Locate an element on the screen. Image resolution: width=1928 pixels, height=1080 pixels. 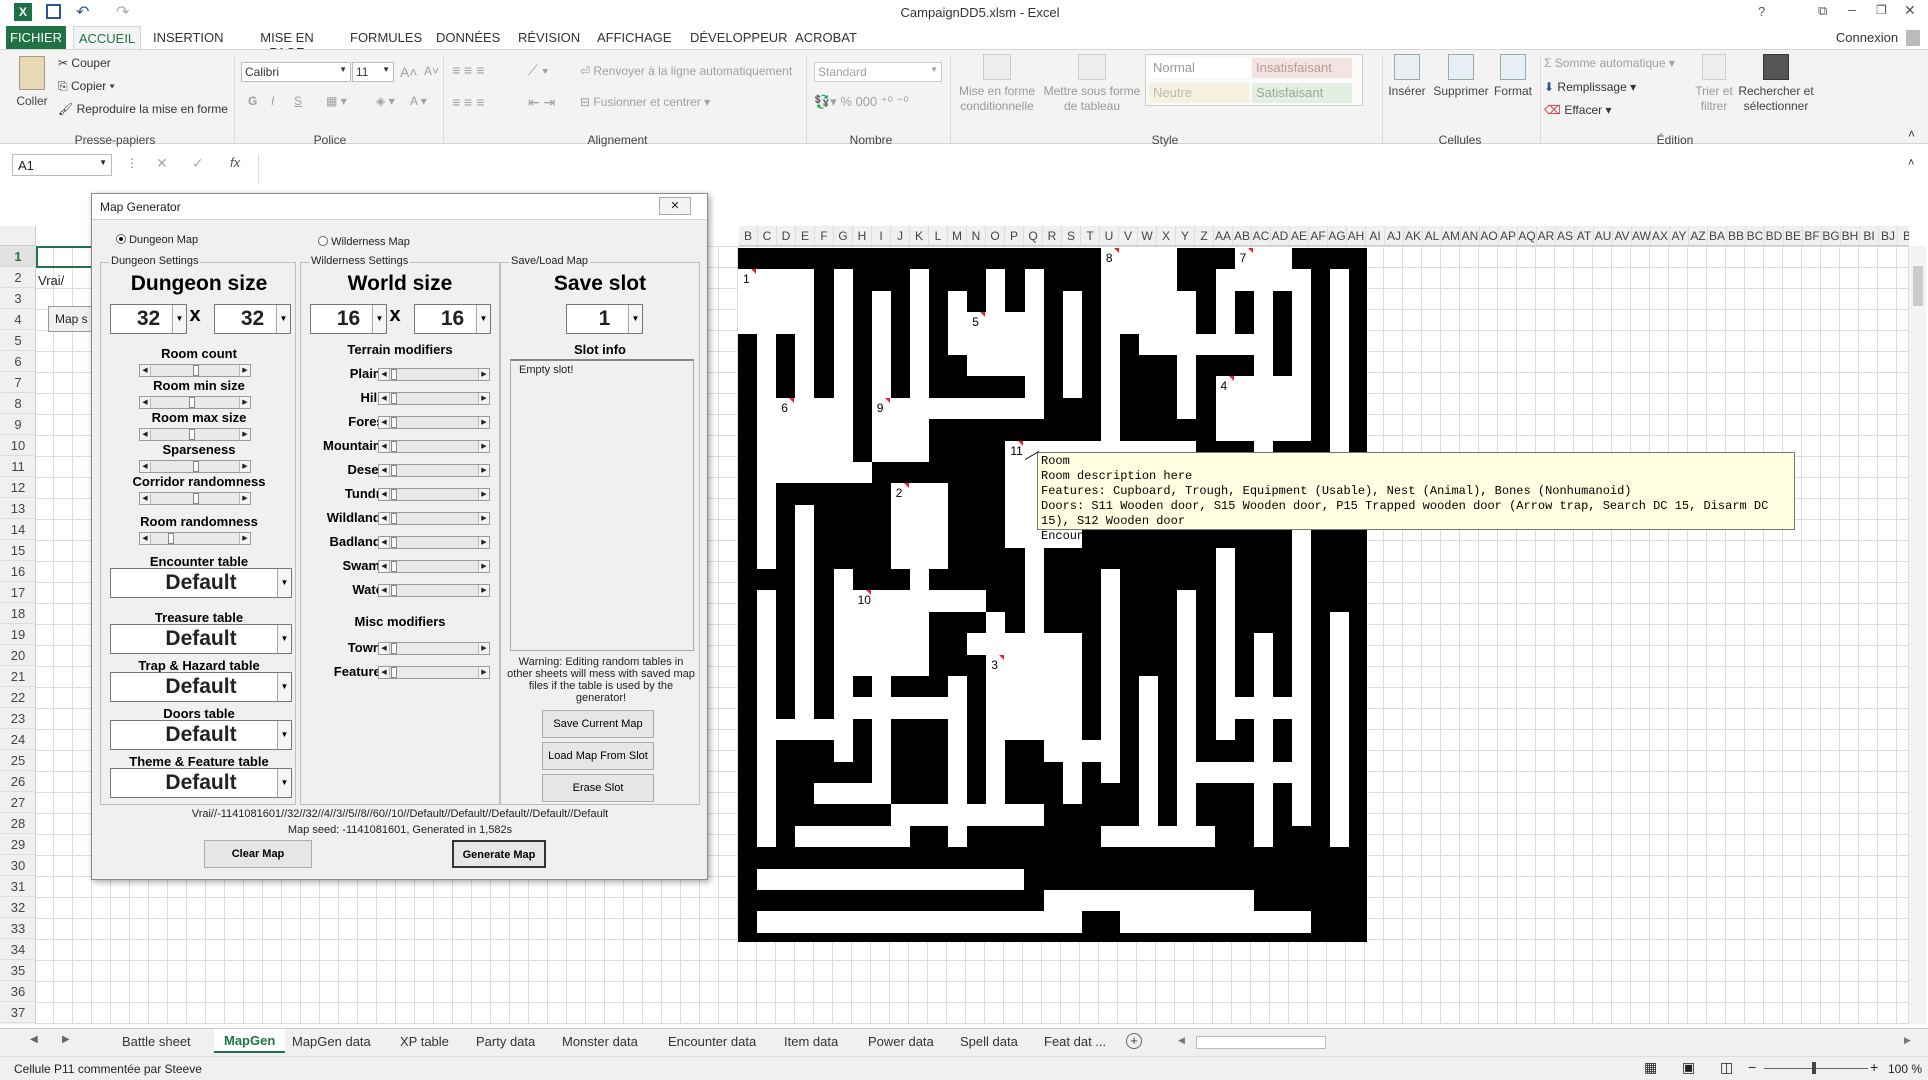
row-header-37: 37 is located at coordinates (18, 1012).